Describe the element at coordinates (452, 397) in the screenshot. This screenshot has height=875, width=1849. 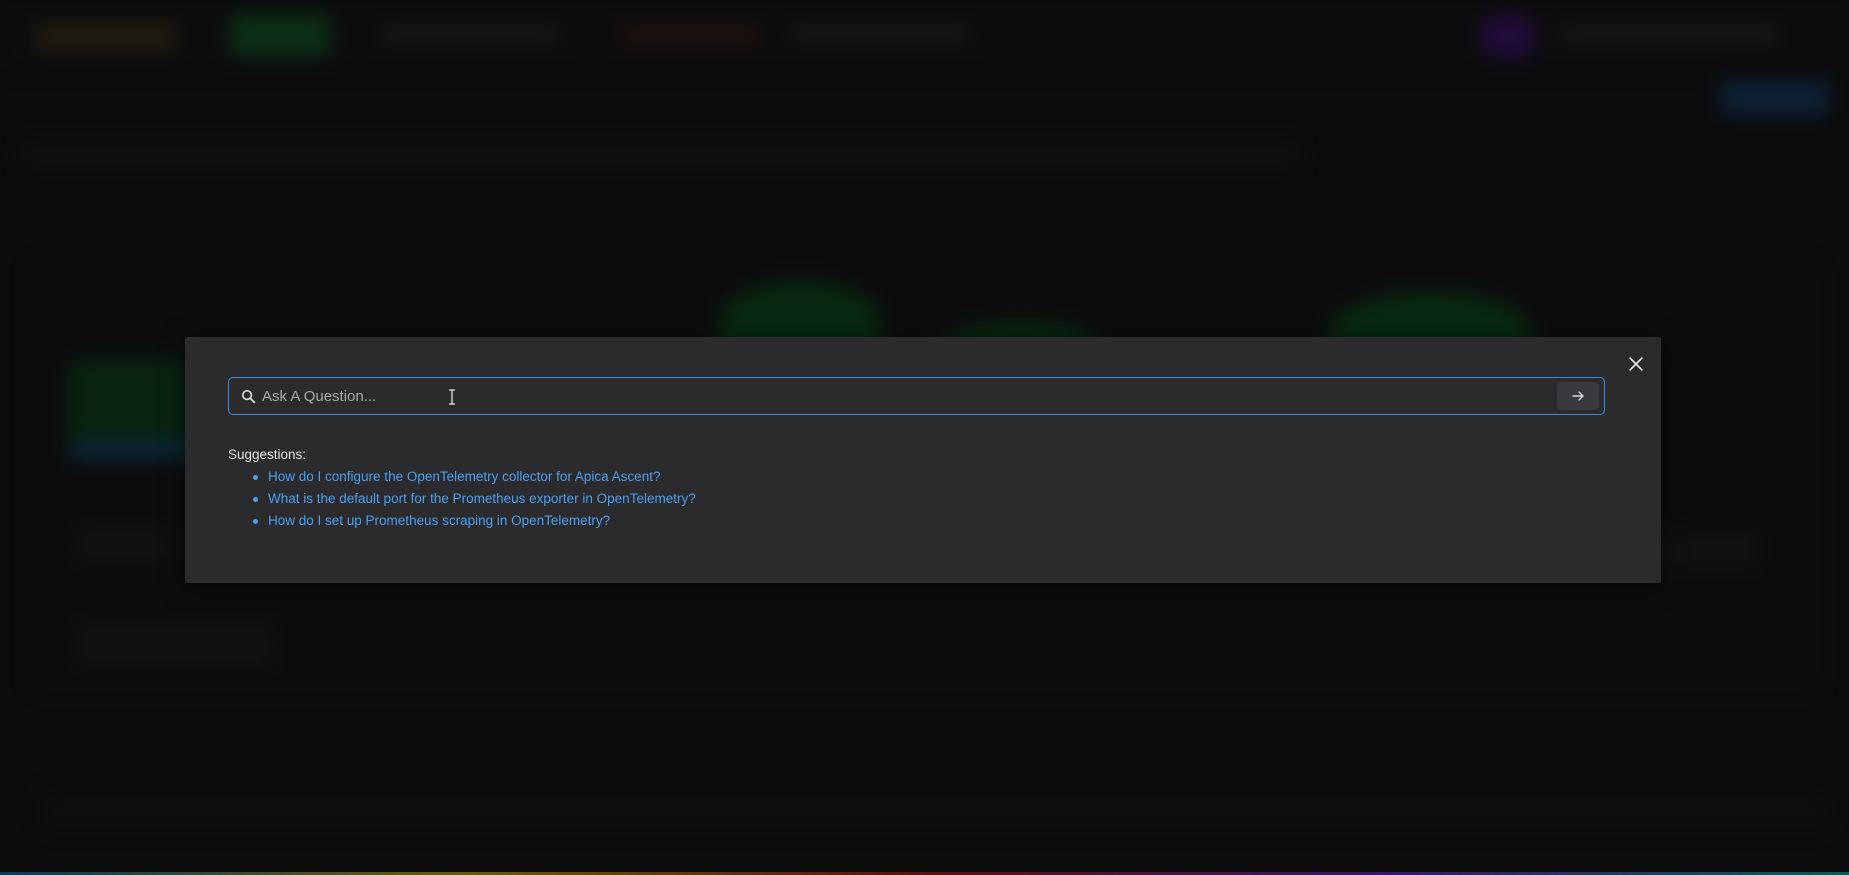
I see `text-cursor-icon` at that location.